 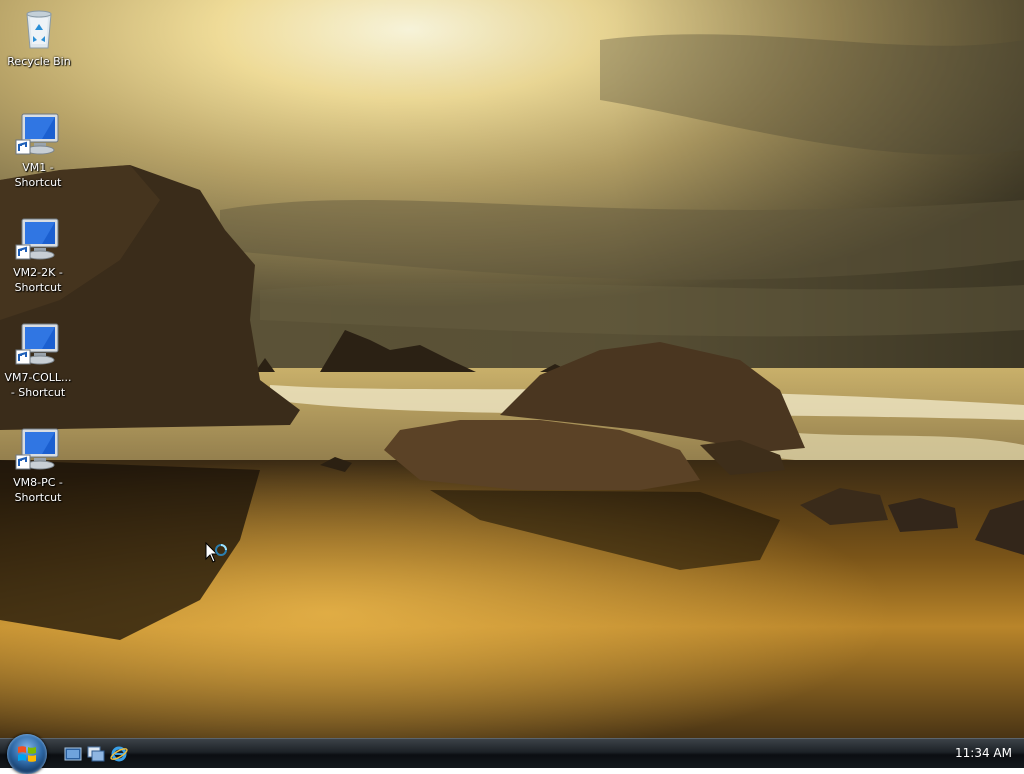 What do you see at coordinates (38, 175) in the screenshot?
I see `desktop-icon-label: VM1 - Shortcut` at bounding box center [38, 175].